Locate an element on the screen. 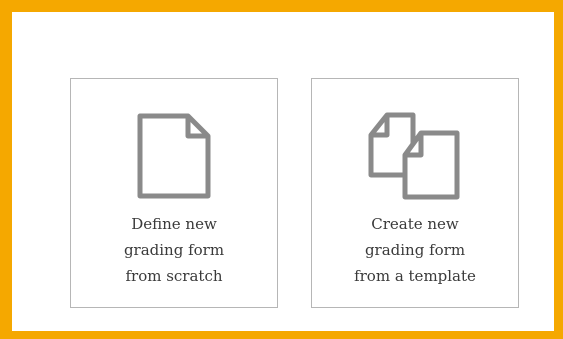 The width and height of the screenshot is (563, 339). option-label: Define new grading form from scratch is located at coordinates (174, 250).